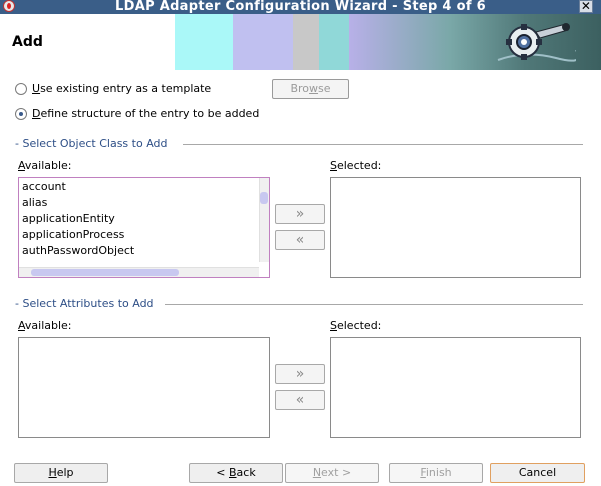 This screenshot has height=486, width=601. I want to click on list-item: alias, so click(34, 203).